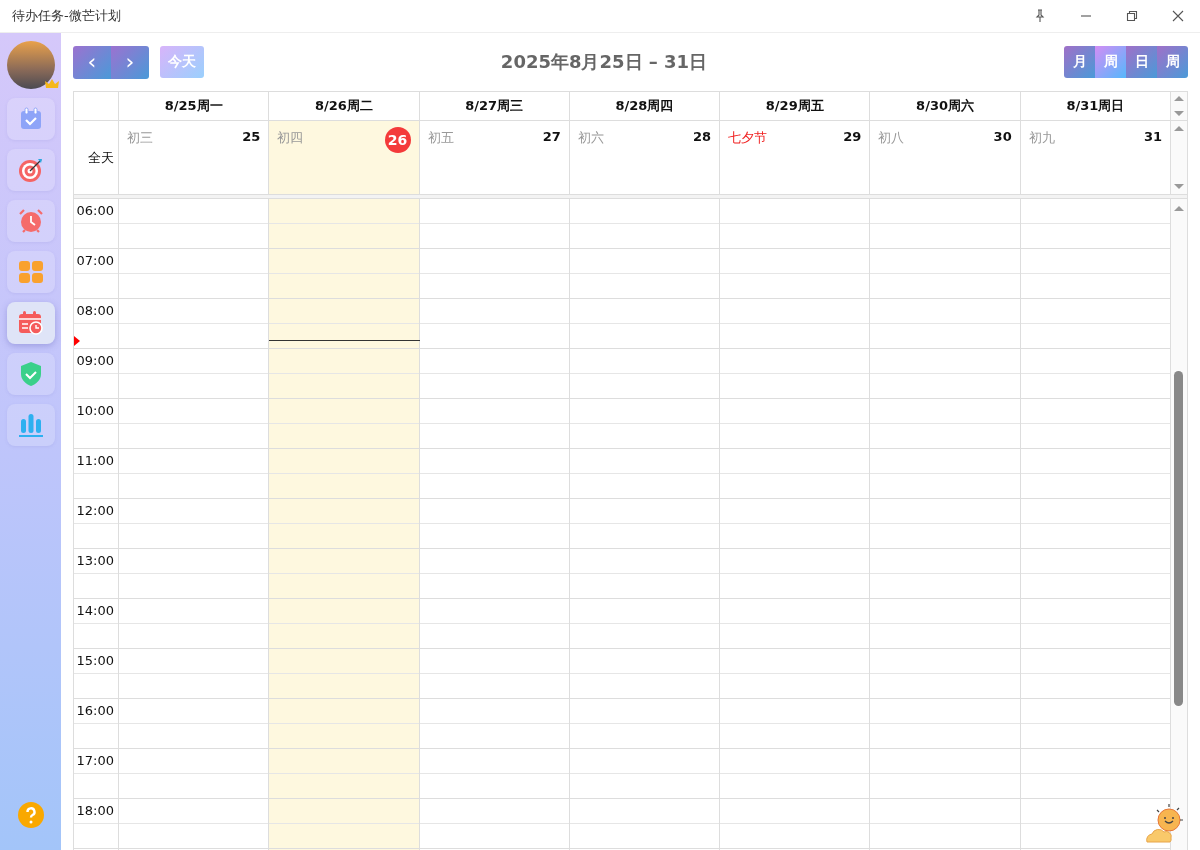 The height and width of the screenshot is (850, 1200). What do you see at coordinates (795, 106) in the screenshot?
I see `day-header: 8/29周五` at bounding box center [795, 106].